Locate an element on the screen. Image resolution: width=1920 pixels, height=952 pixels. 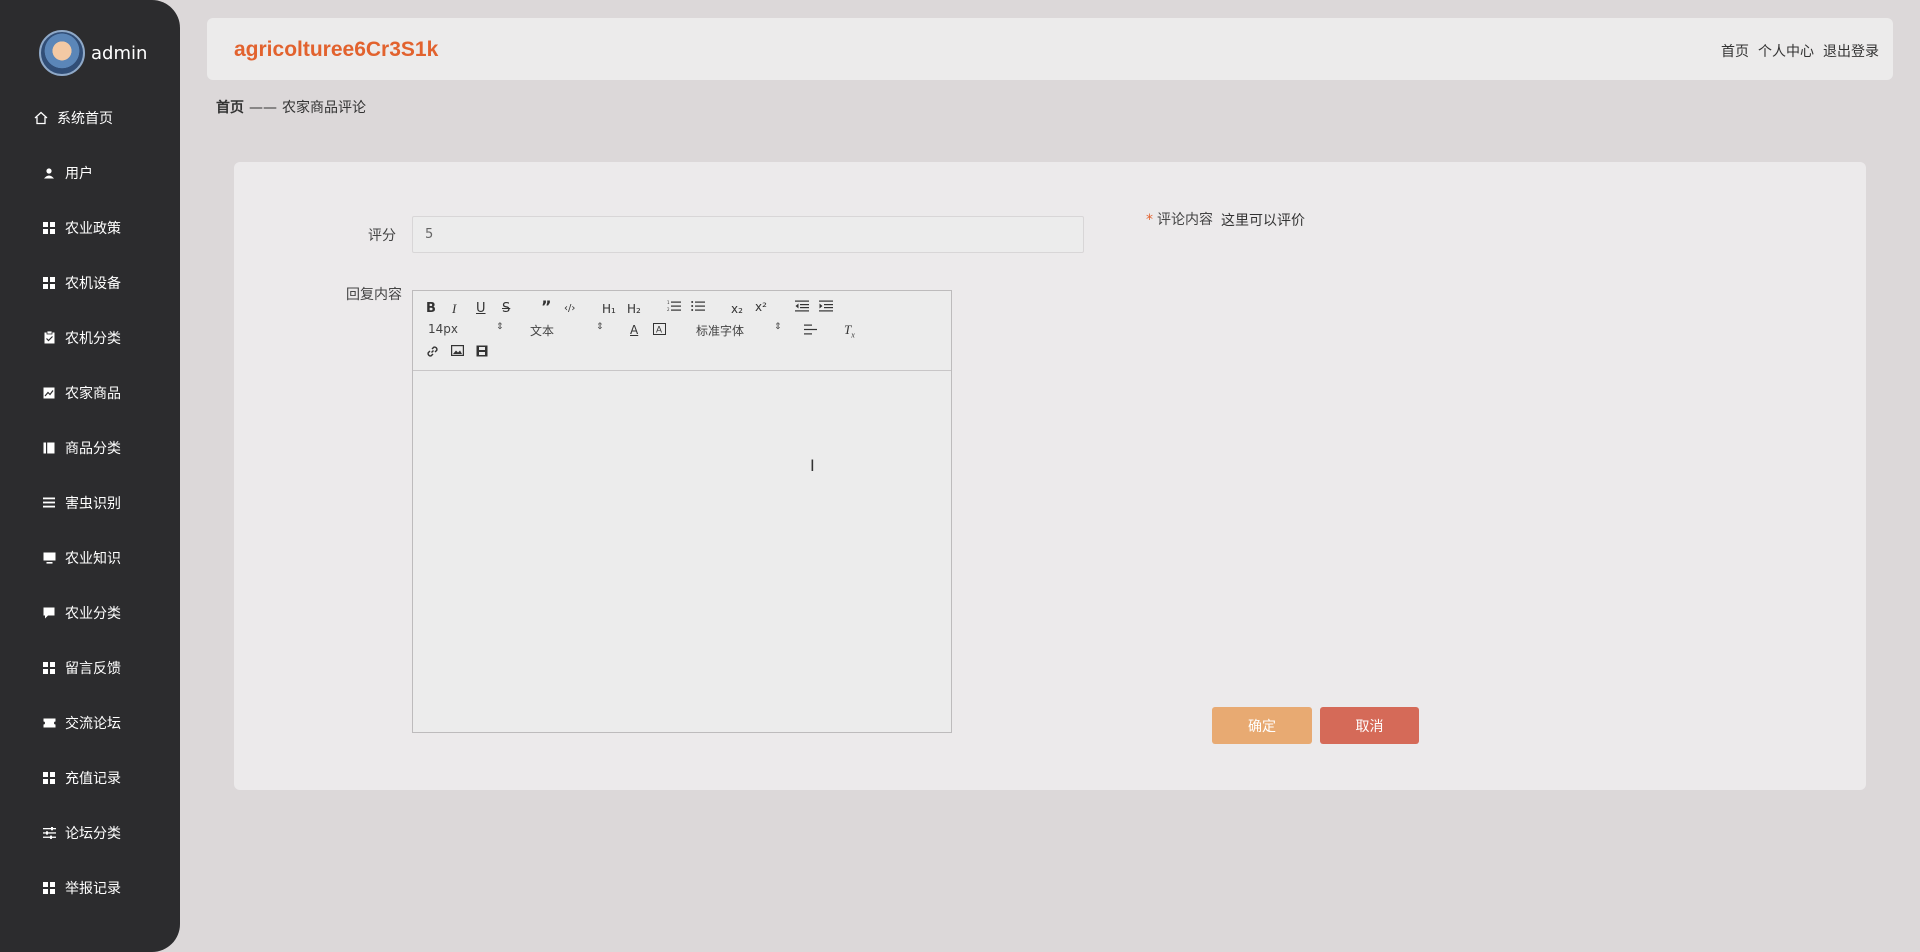
sidebar-item-agri-category: 农业分类 is located at coordinates (90, 612).